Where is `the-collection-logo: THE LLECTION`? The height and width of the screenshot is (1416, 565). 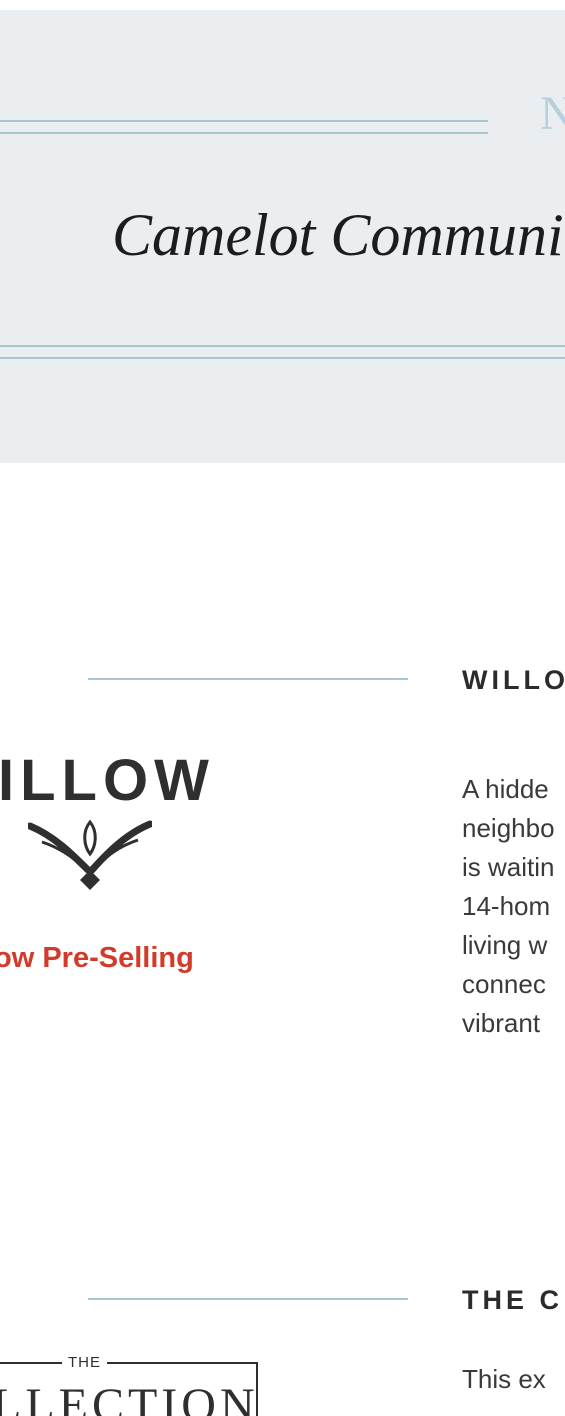
the-collection-logo: THE LLECTION is located at coordinates (129, 1385).